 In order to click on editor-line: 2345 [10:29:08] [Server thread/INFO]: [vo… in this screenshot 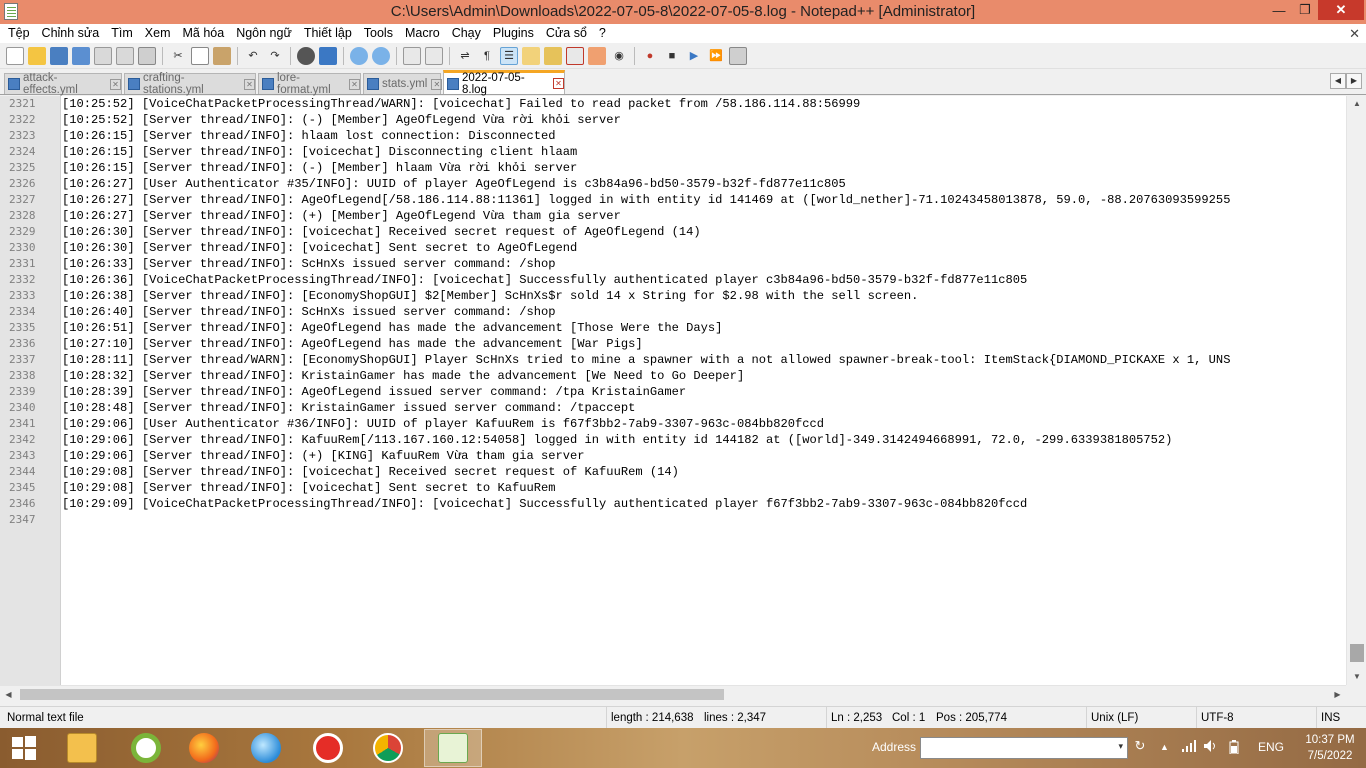, I will do `click(673, 488)`.